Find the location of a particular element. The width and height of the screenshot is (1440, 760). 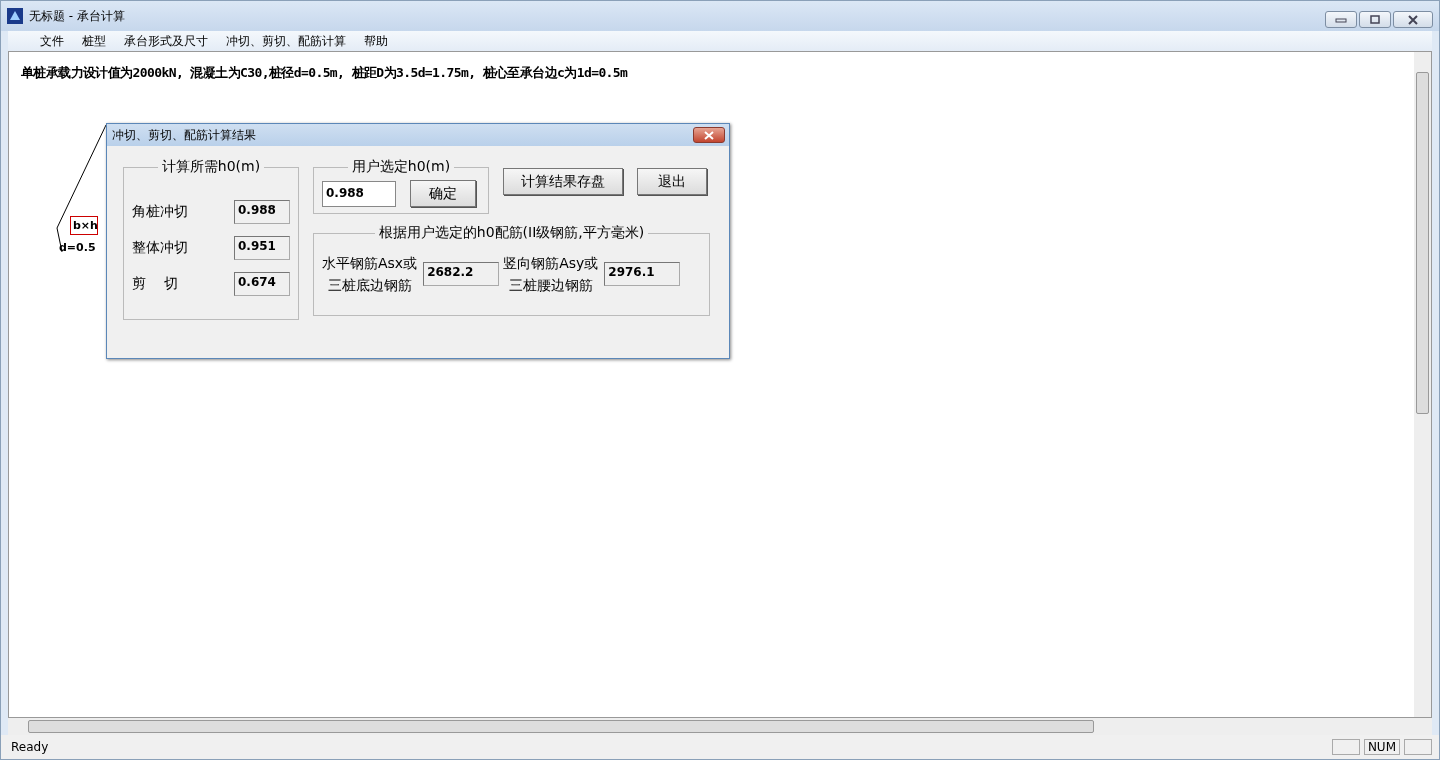

field-label: 竖向钢筋Asy或 三桩腰边钢筋 is located at coordinates (551, 274).